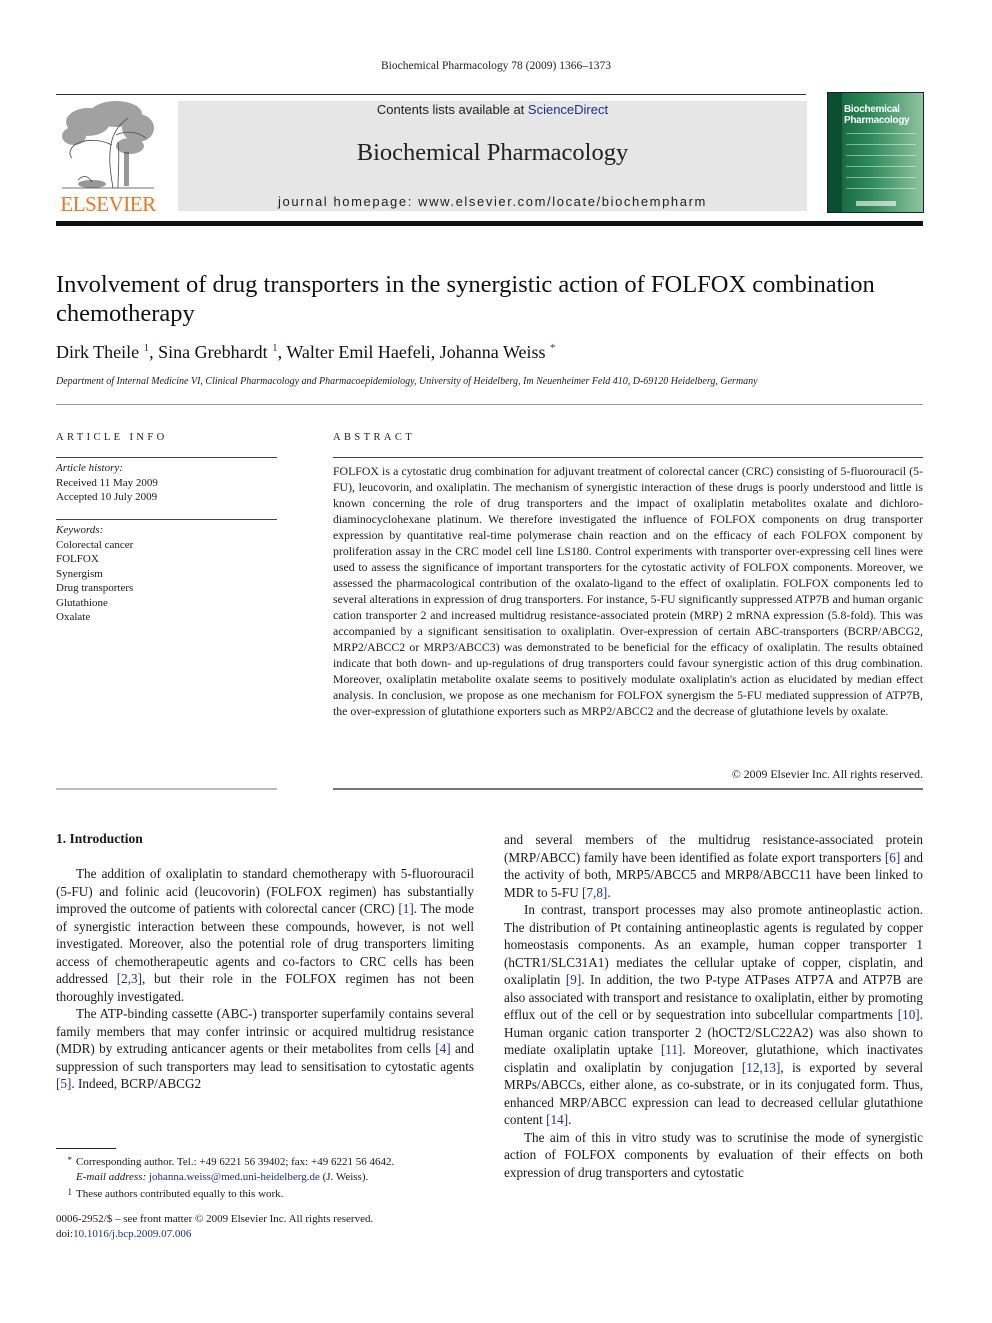 The width and height of the screenshot is (992, 1323). I want to click on citation-link: [5], so click(63, 1083).